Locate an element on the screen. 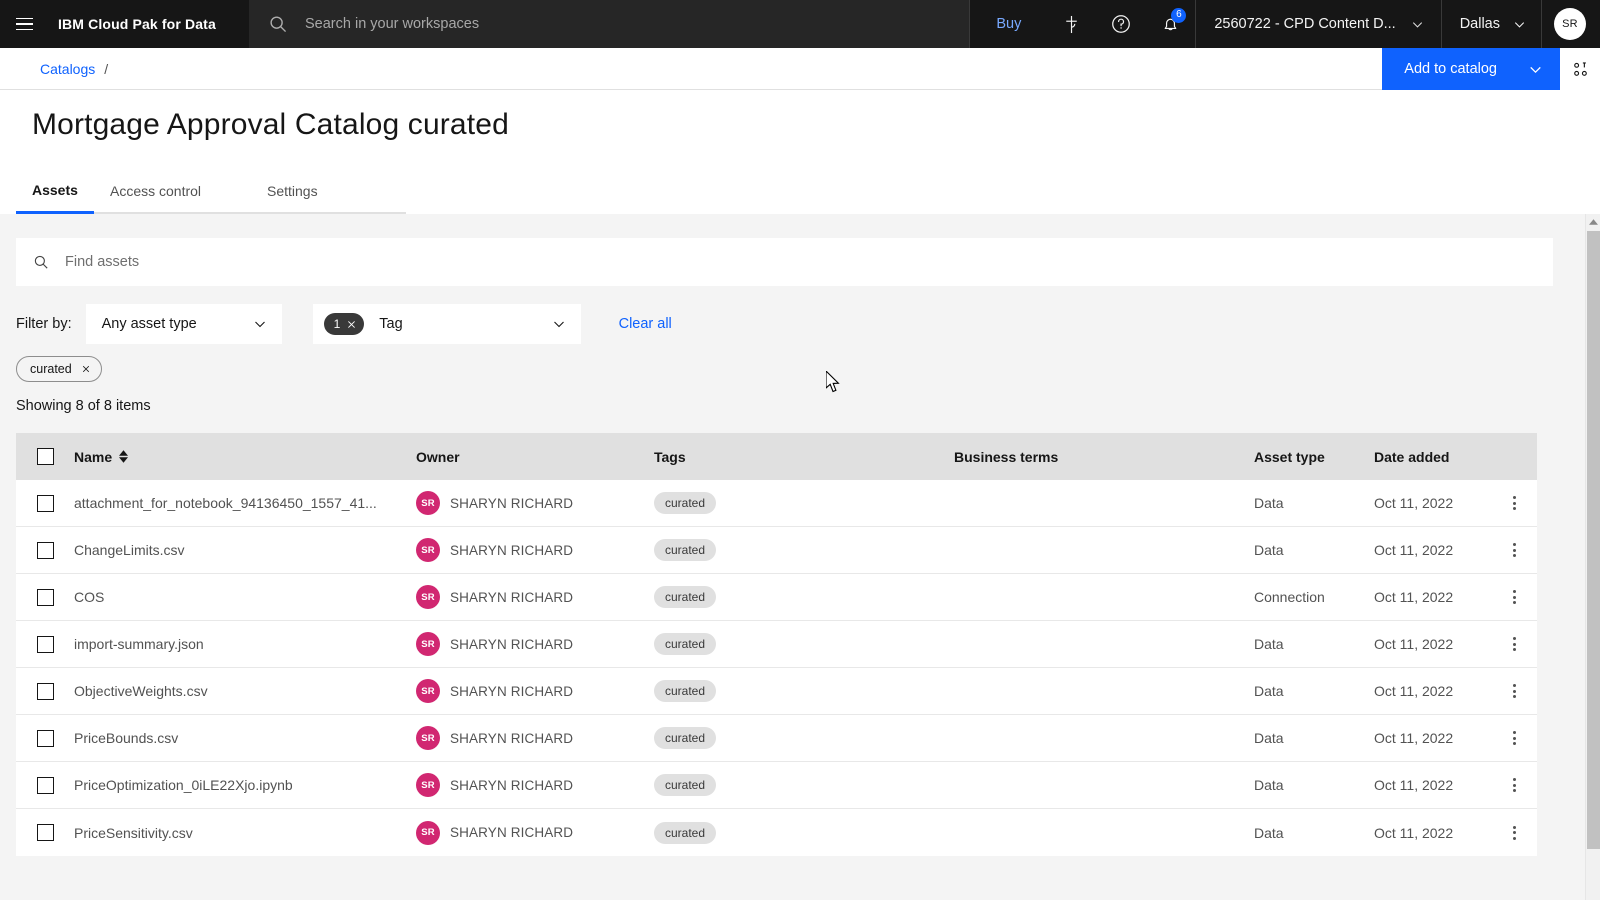  cell-name: COS is located at coordinates (245, 597).